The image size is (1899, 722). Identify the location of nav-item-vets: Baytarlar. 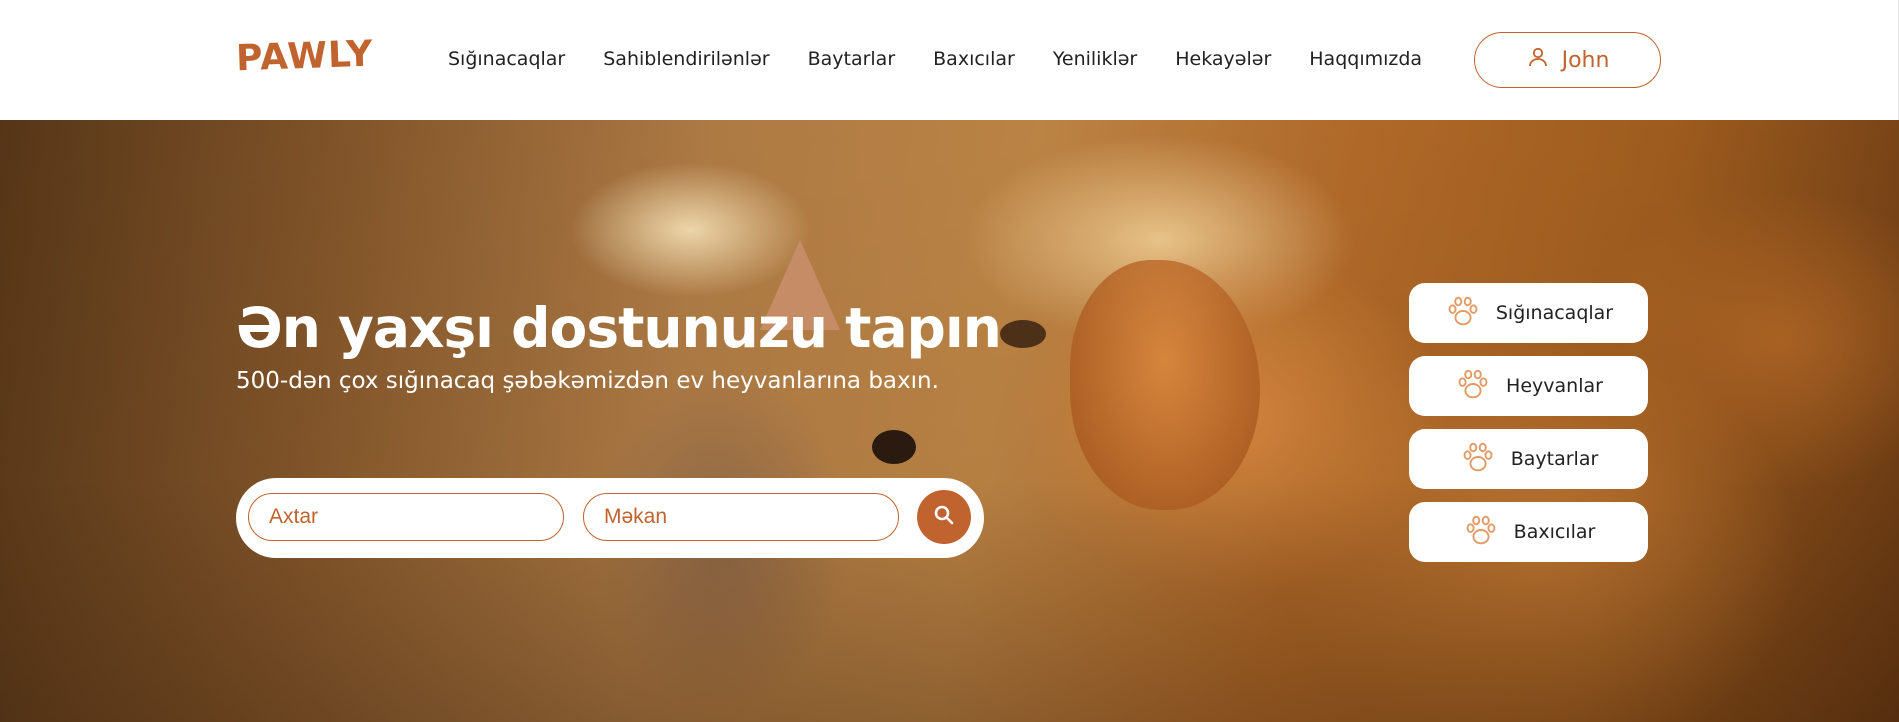
(852, 59).